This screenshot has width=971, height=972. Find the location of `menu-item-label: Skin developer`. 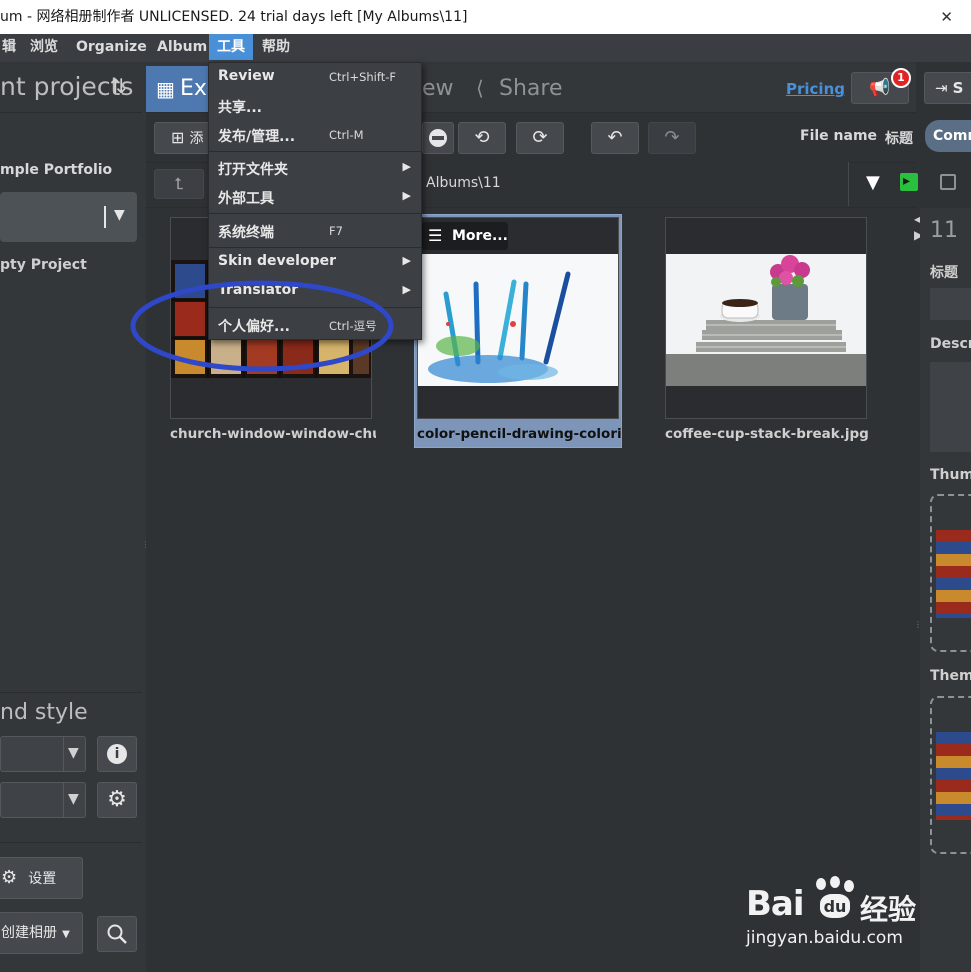

menu-item-label: Skin developer is located at coordinates (277, 261).